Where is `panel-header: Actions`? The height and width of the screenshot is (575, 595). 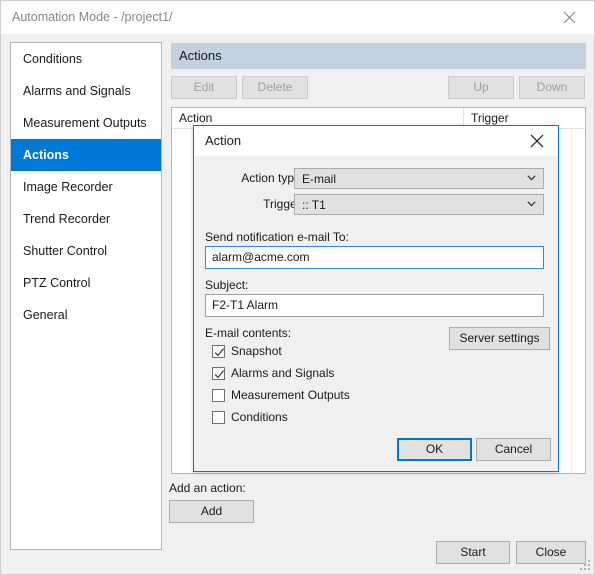
panel-header: Actions is located at coordinates (378, 56).